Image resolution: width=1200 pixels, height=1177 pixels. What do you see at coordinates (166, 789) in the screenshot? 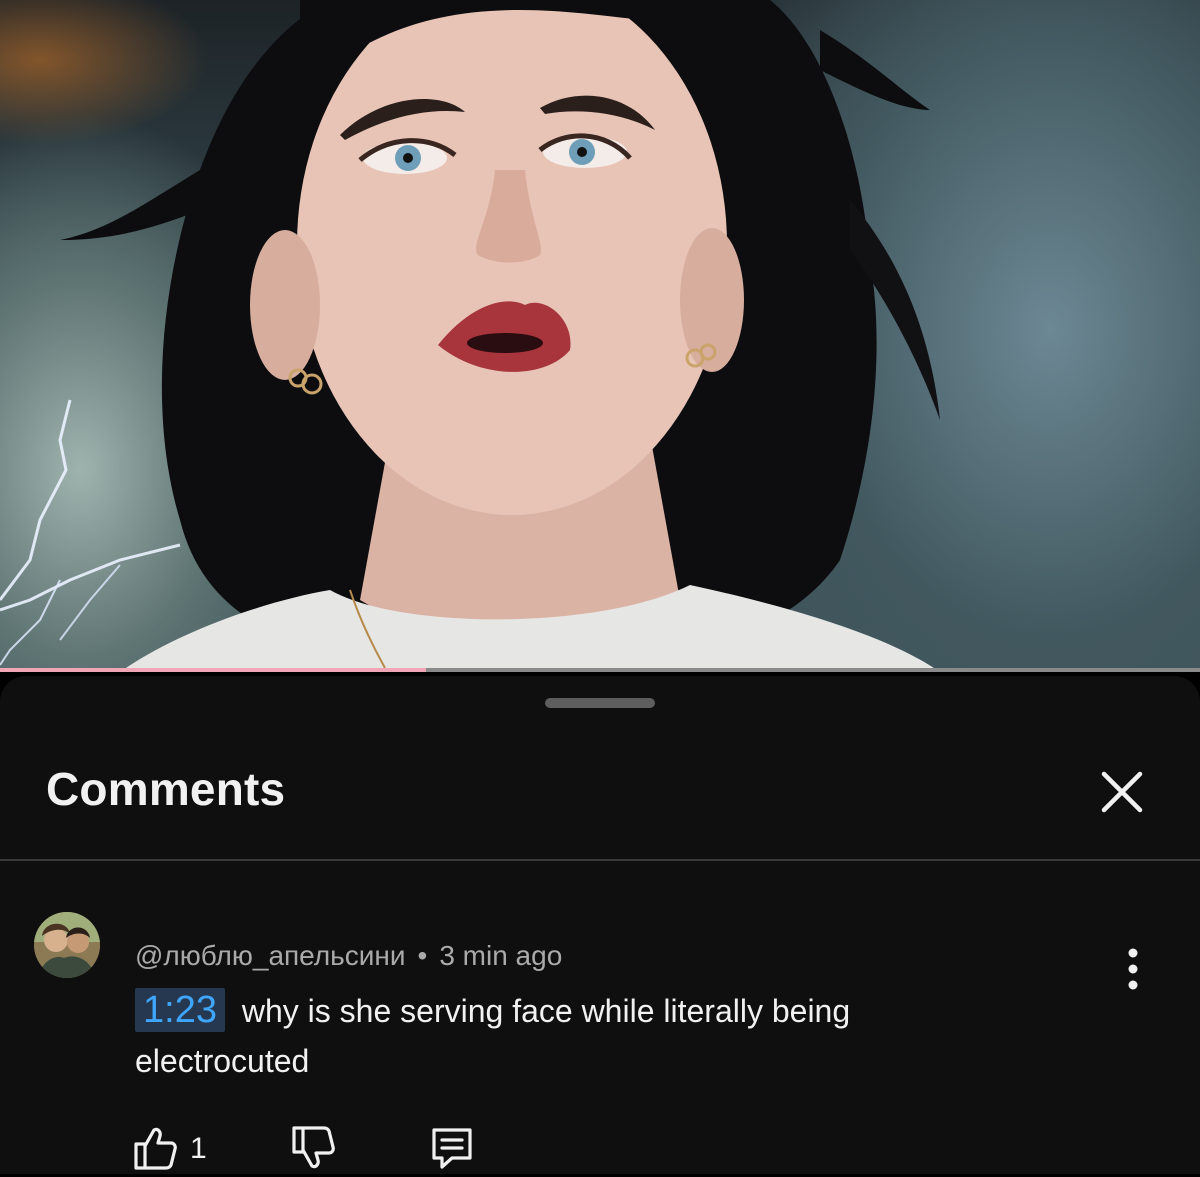
I see `comments-title: Comments` at bounding box center [166, 789].